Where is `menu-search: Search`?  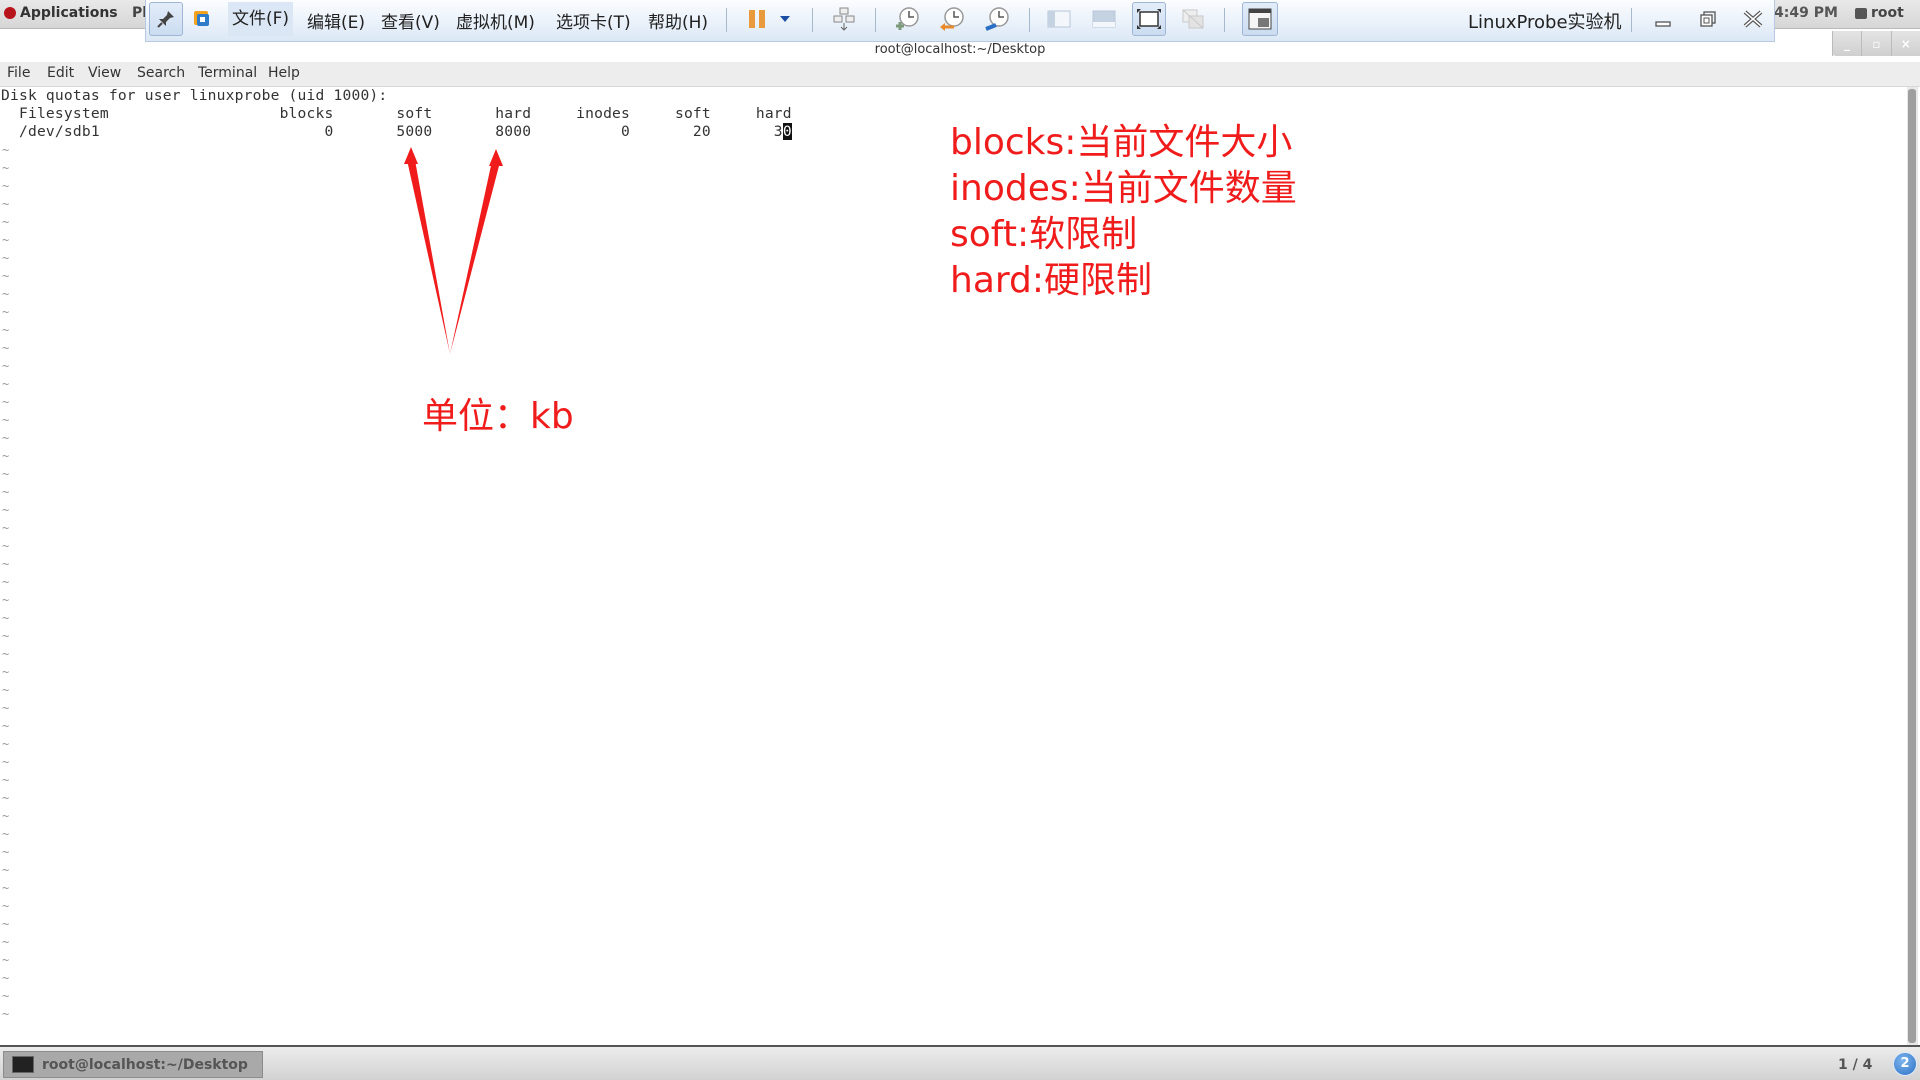
menu-search: Search is located at coordinates (161, 73).